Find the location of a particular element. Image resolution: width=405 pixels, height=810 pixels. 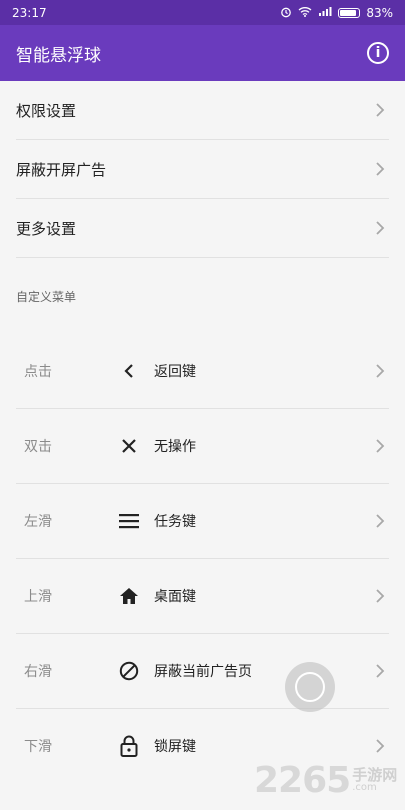

status-icons: 83% is located at coordinates (336, 13).